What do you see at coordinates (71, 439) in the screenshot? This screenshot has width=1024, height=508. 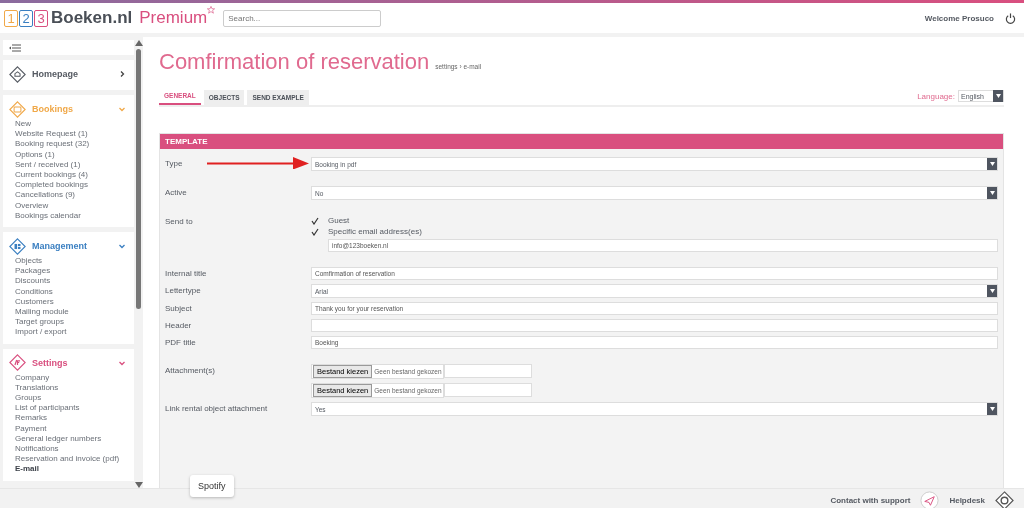 I see `menu-item: General ledger numbers` at bounding box center [71, 439].